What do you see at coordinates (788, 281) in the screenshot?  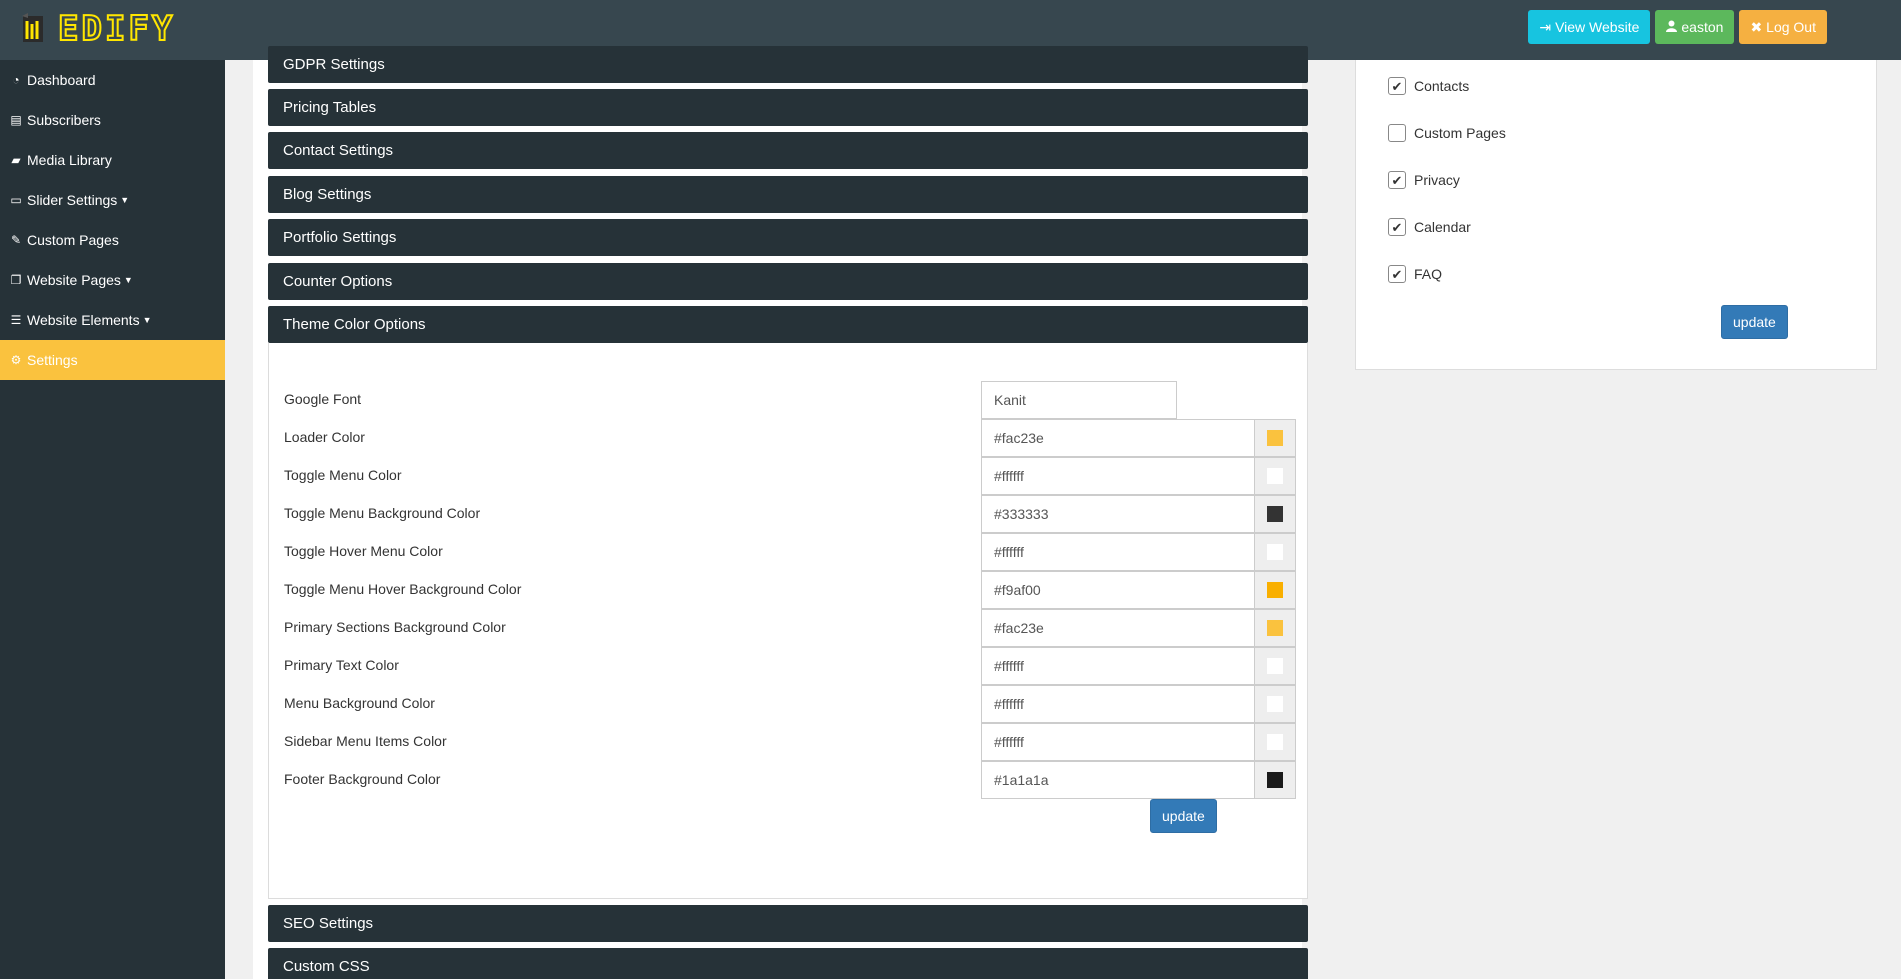 I see `panel-counter-options: Counter Options` at bounding box center [788, 281].